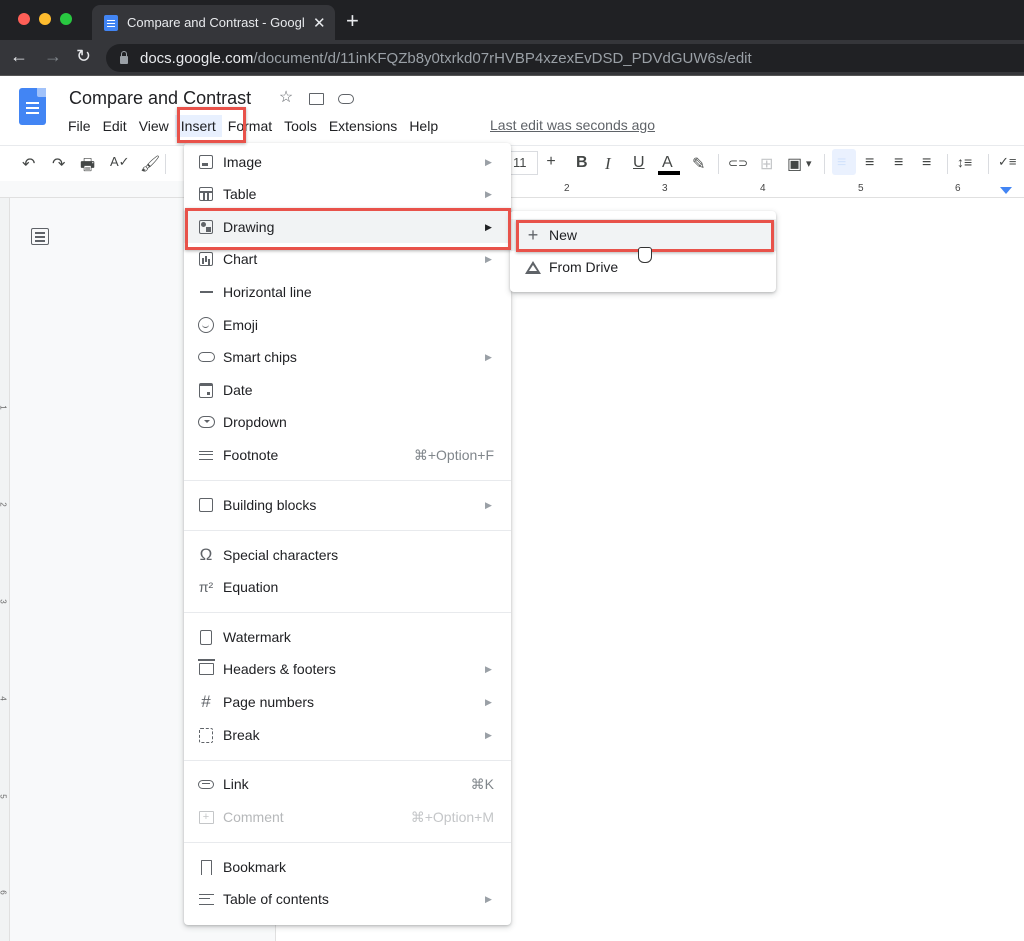  What do you see at coordinates (698, 164) in the screenshot?
I see `highlight-color-icon: ✎` at bounding box center [698, 164].